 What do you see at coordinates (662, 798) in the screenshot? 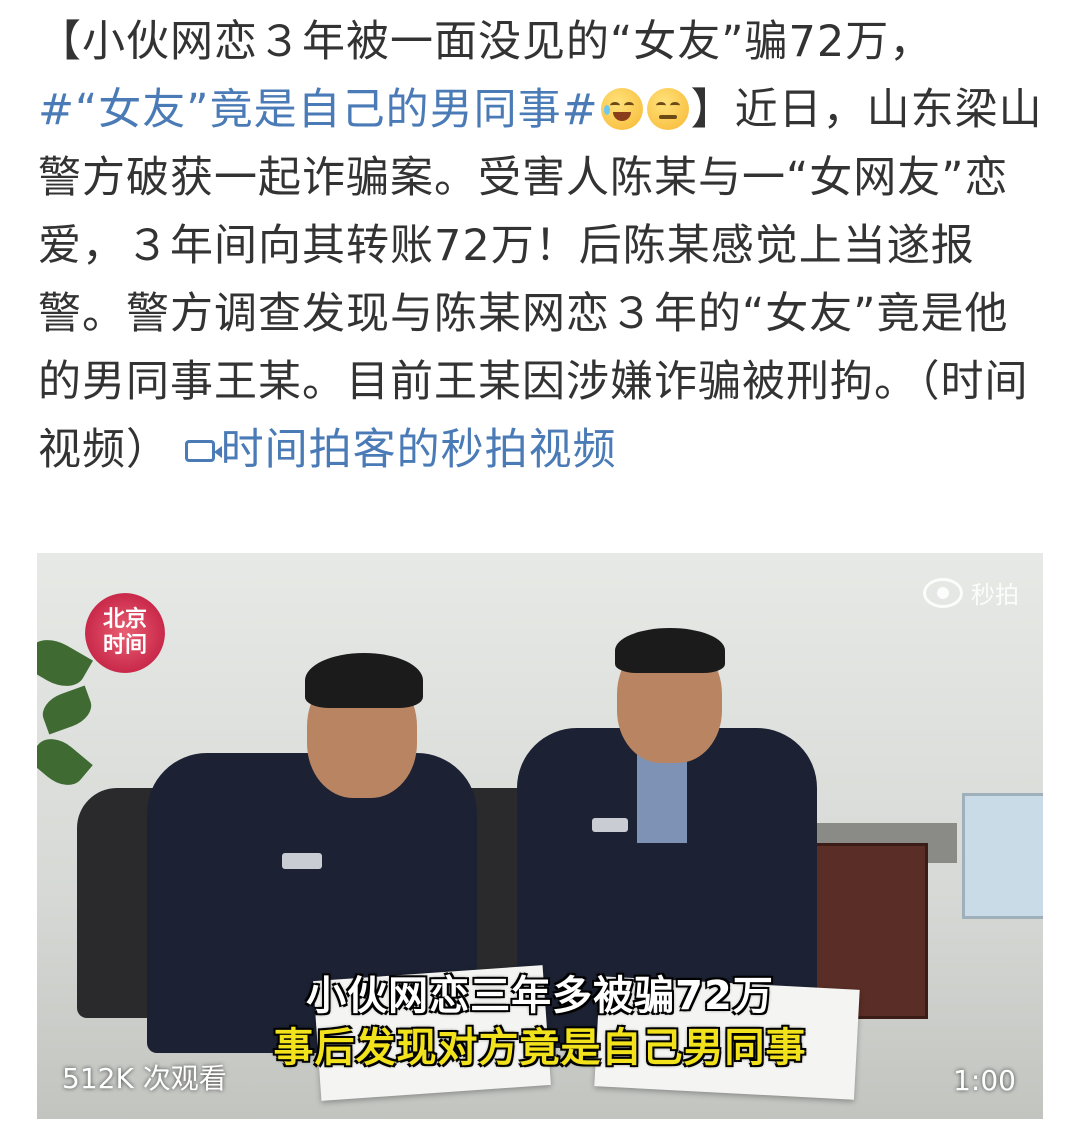
I see `shirt` at bounding box center [662, 798].